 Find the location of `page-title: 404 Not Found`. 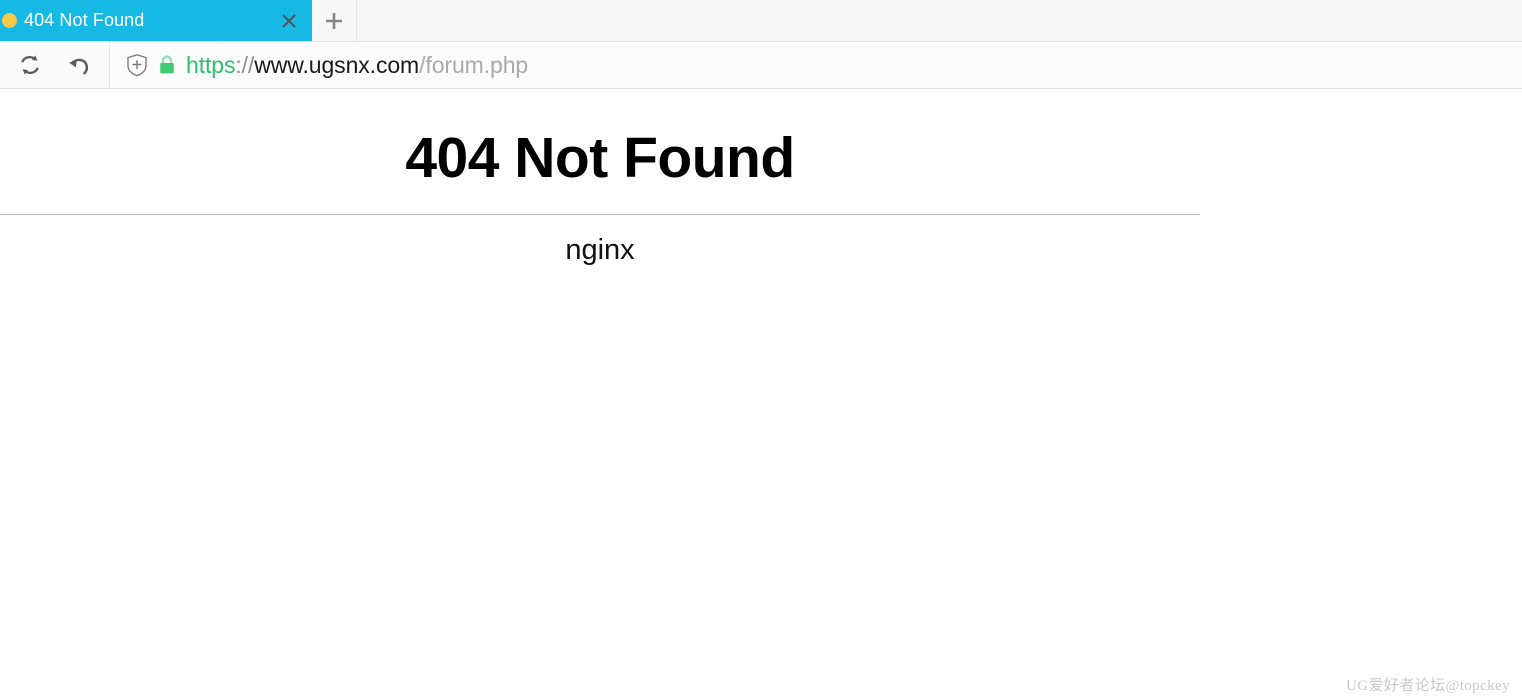

page-title: 404 Not Found is located at coordinates (600, 158).